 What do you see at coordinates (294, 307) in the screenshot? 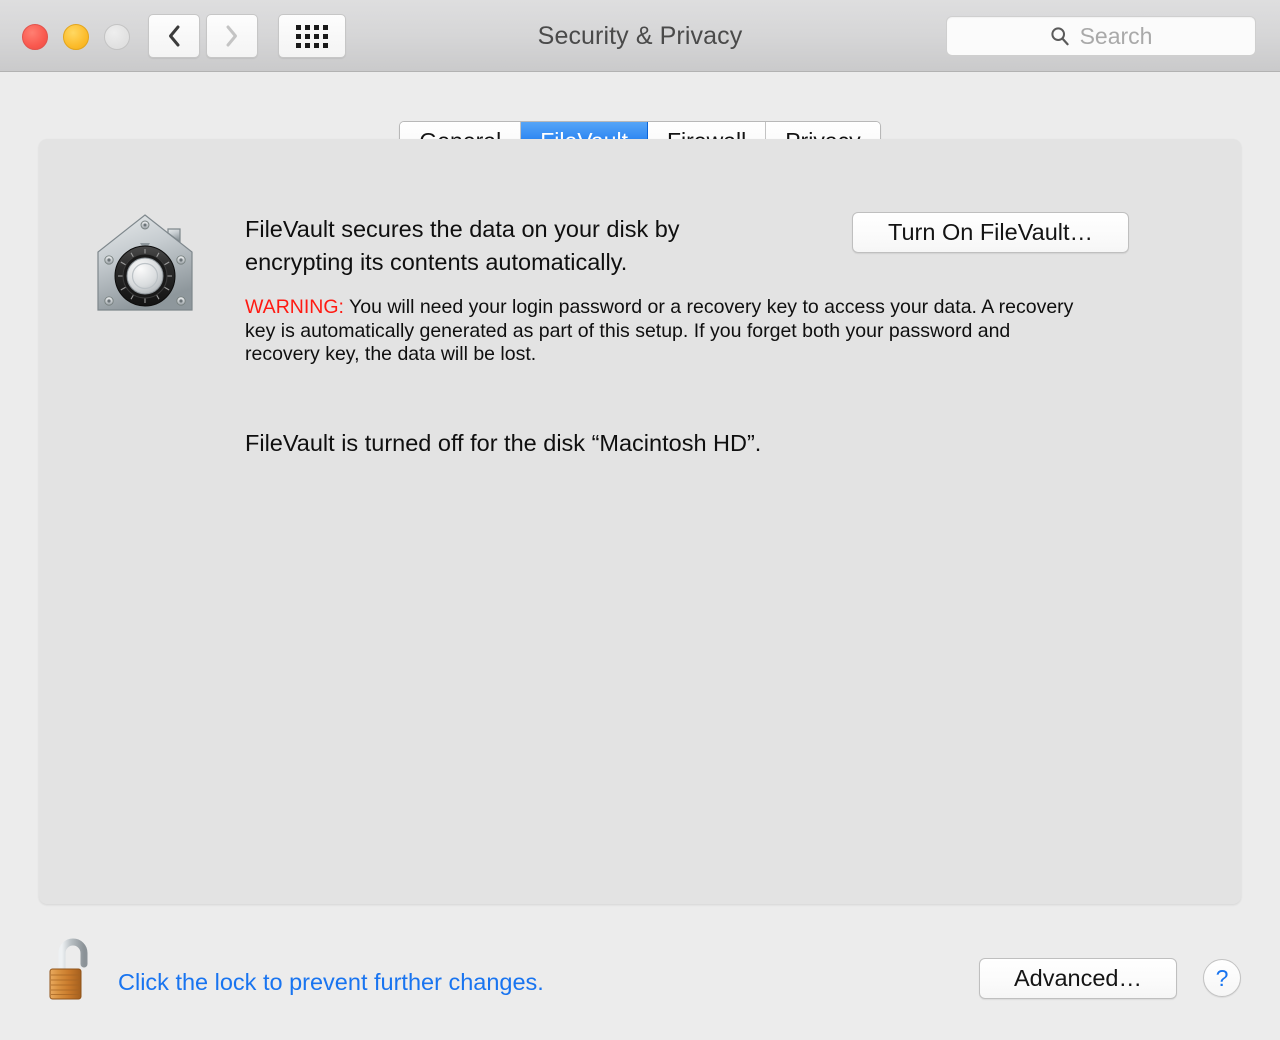
I see `warning-label: WARNING:` at bounding box center [294, 307].